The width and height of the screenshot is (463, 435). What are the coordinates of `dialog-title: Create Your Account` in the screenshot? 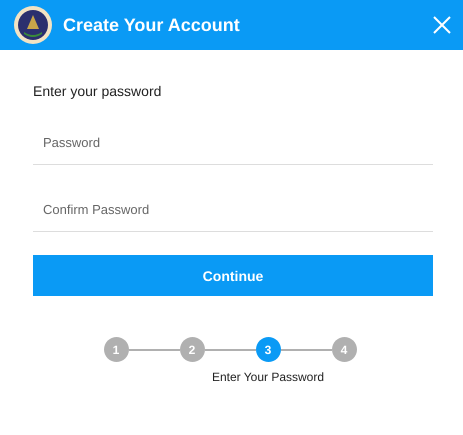 It's located at (152, 25).